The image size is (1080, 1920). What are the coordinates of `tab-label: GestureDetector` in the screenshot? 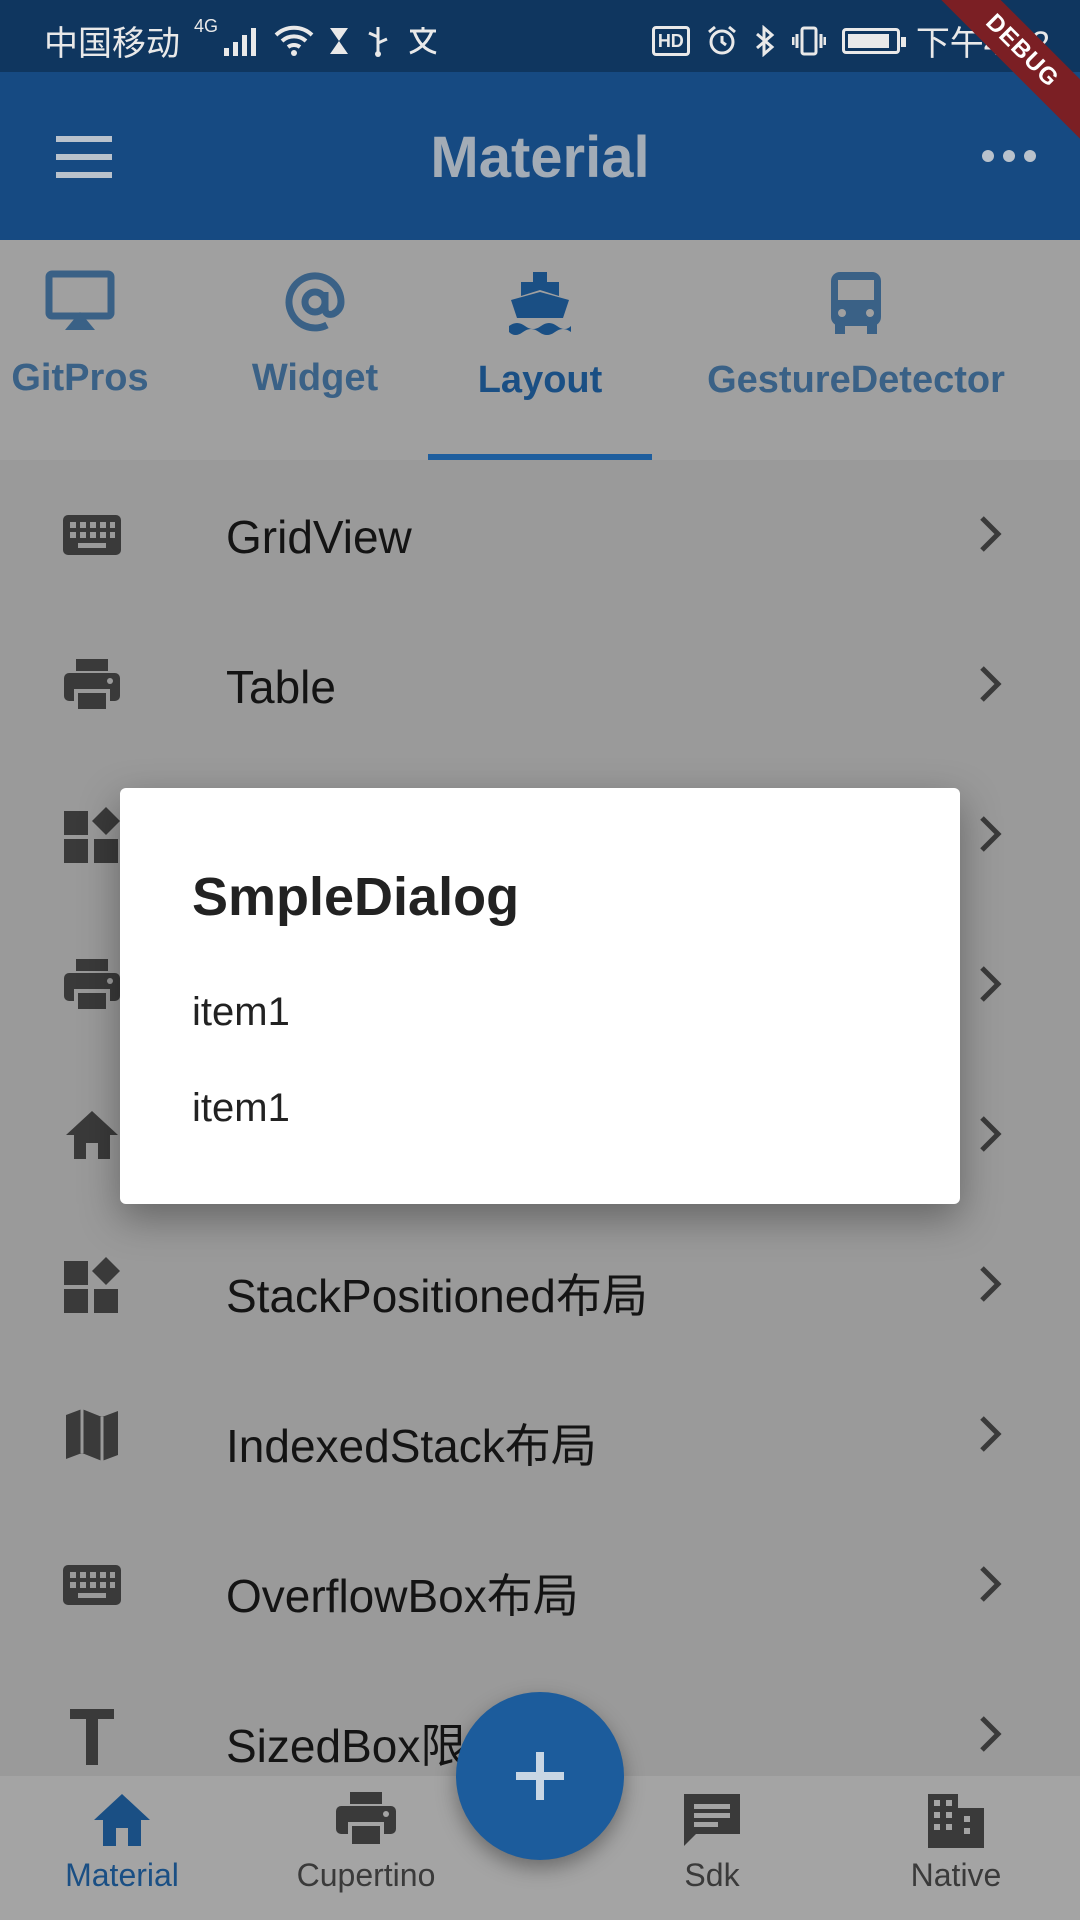 It's located at (856, 380).